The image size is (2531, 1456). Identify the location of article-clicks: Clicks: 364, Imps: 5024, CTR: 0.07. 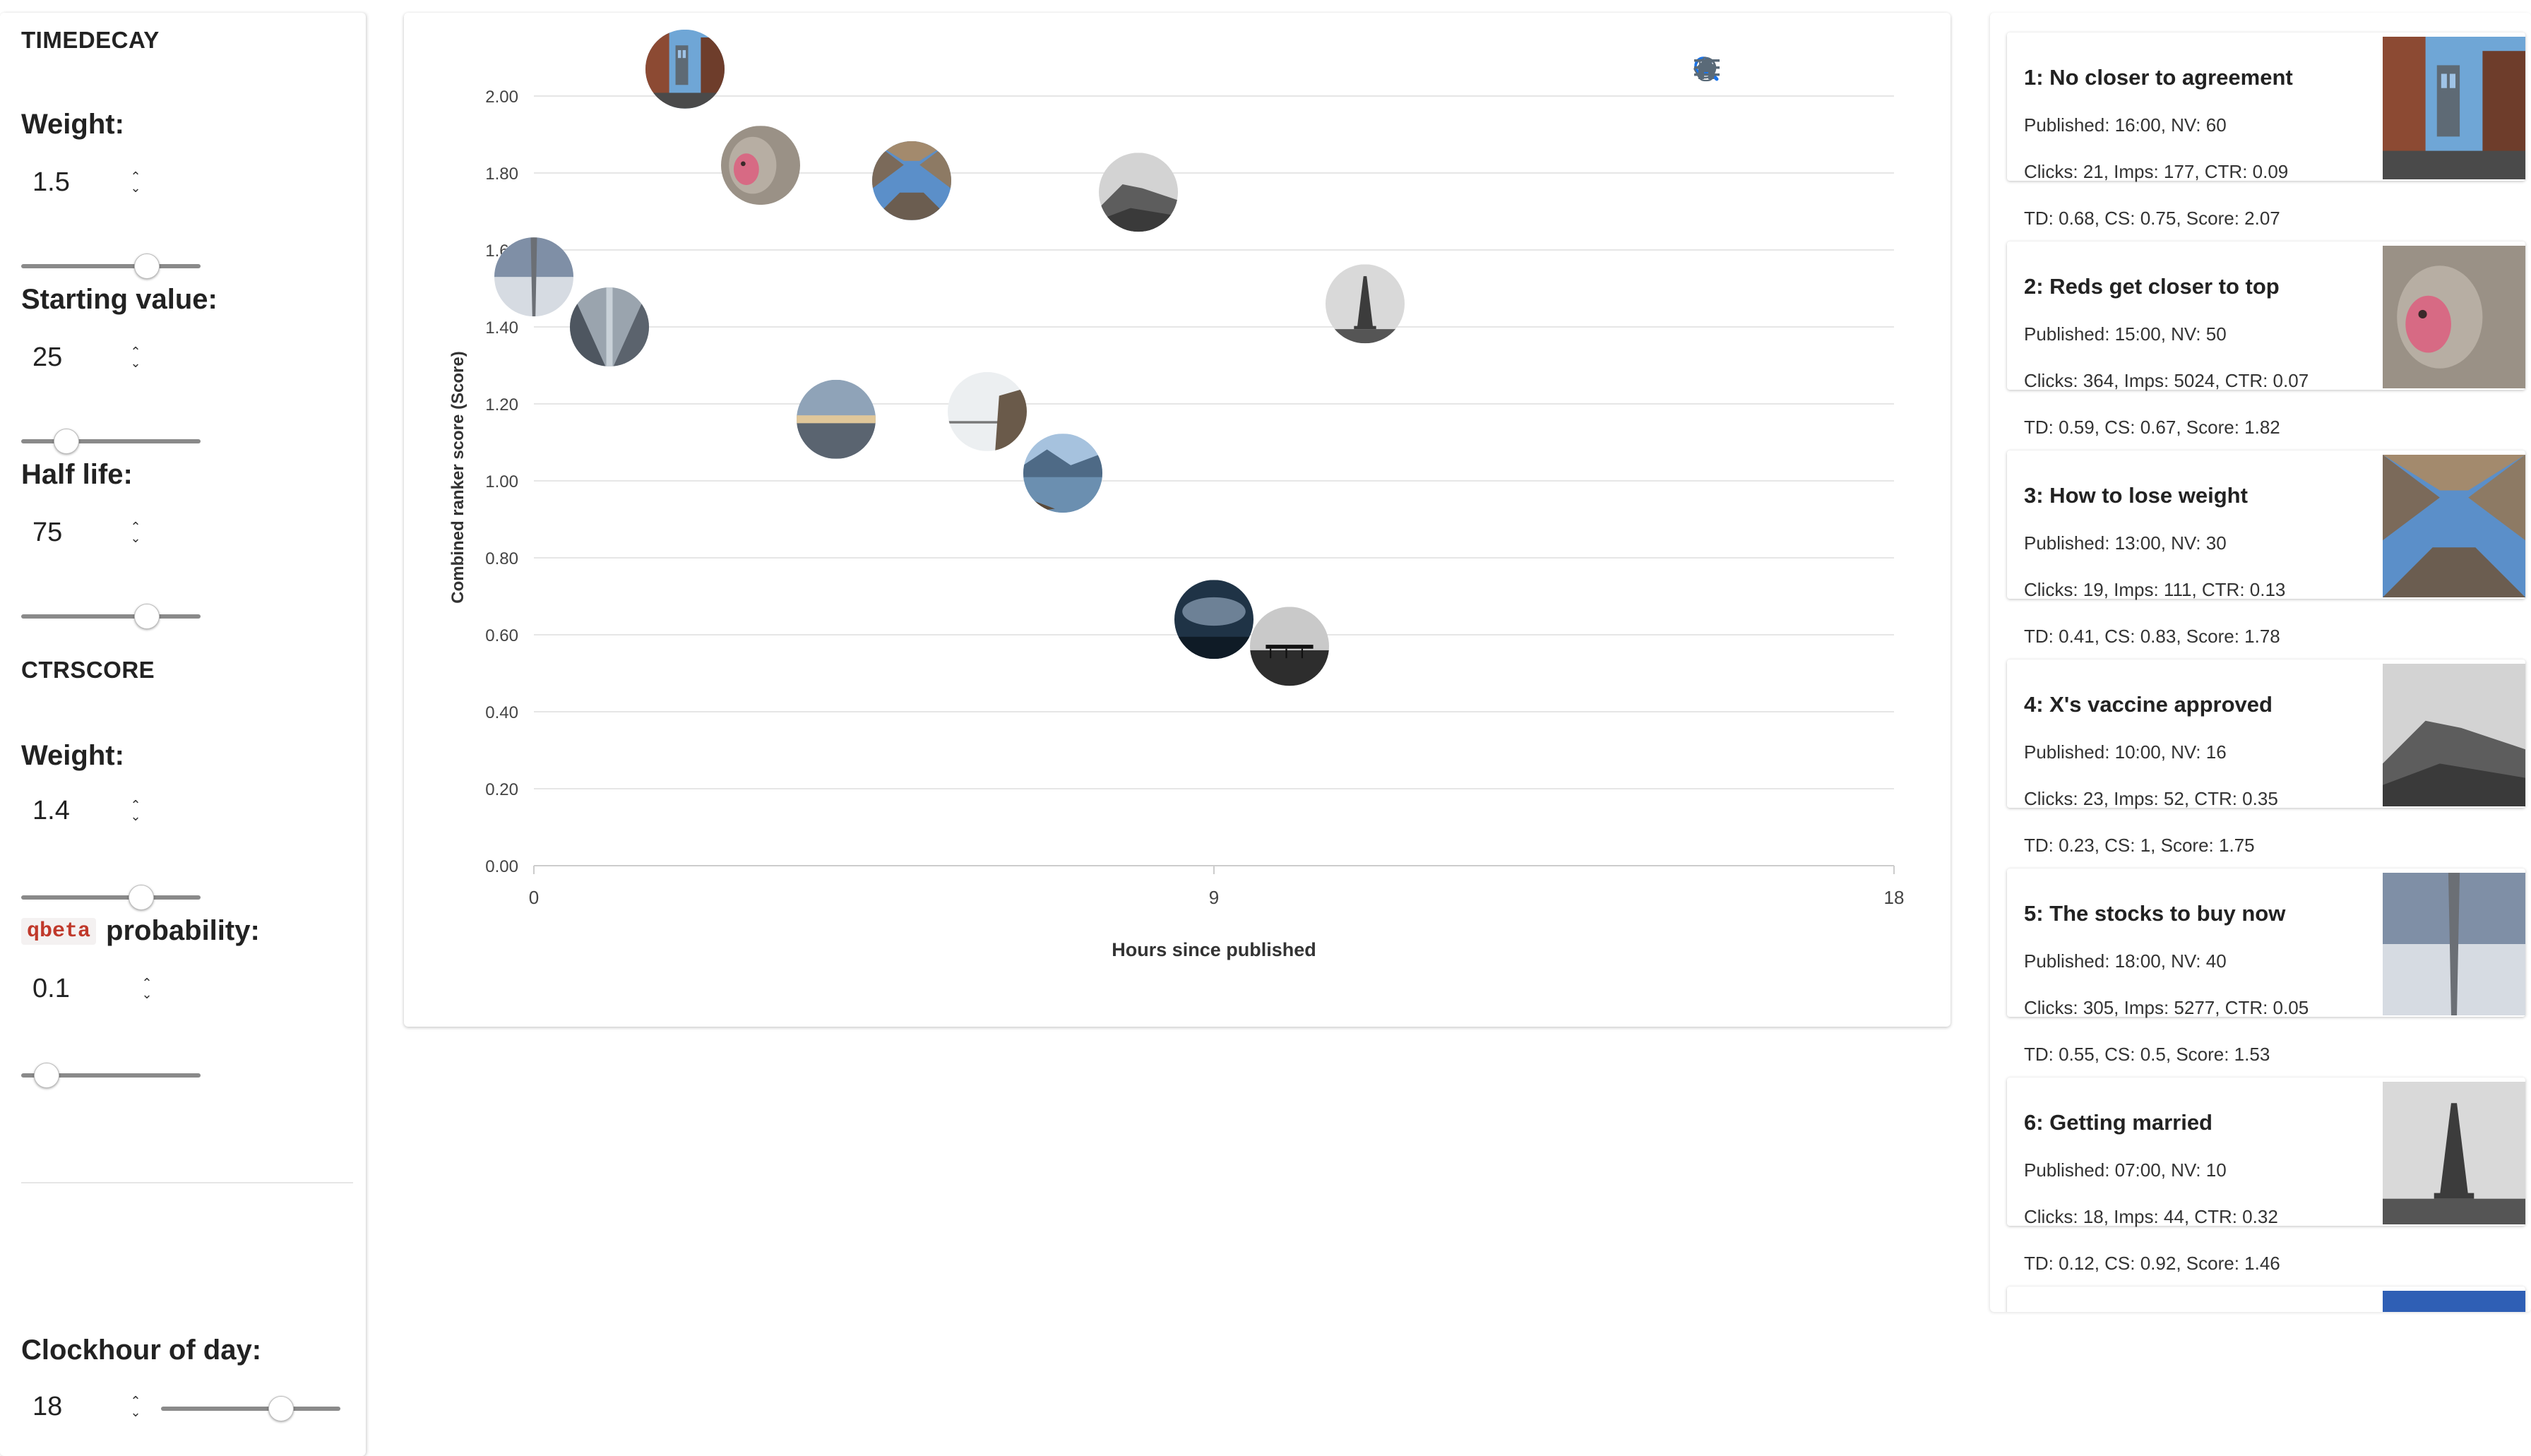
(2166, 380).